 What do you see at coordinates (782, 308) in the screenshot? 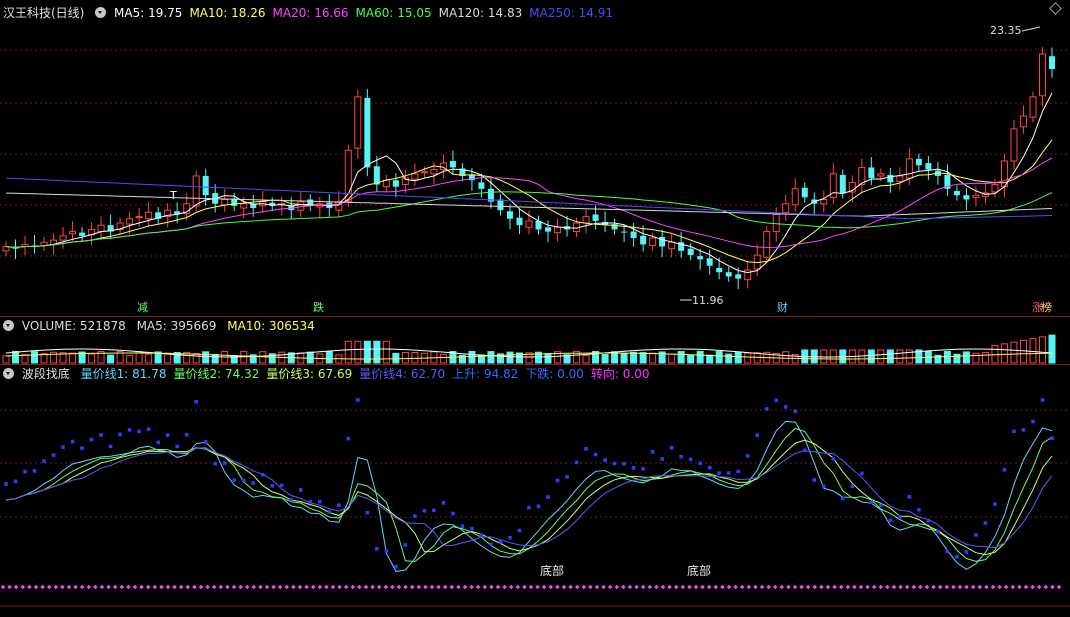
I see `marker-finance: 财` at bounding box center [782, 308].